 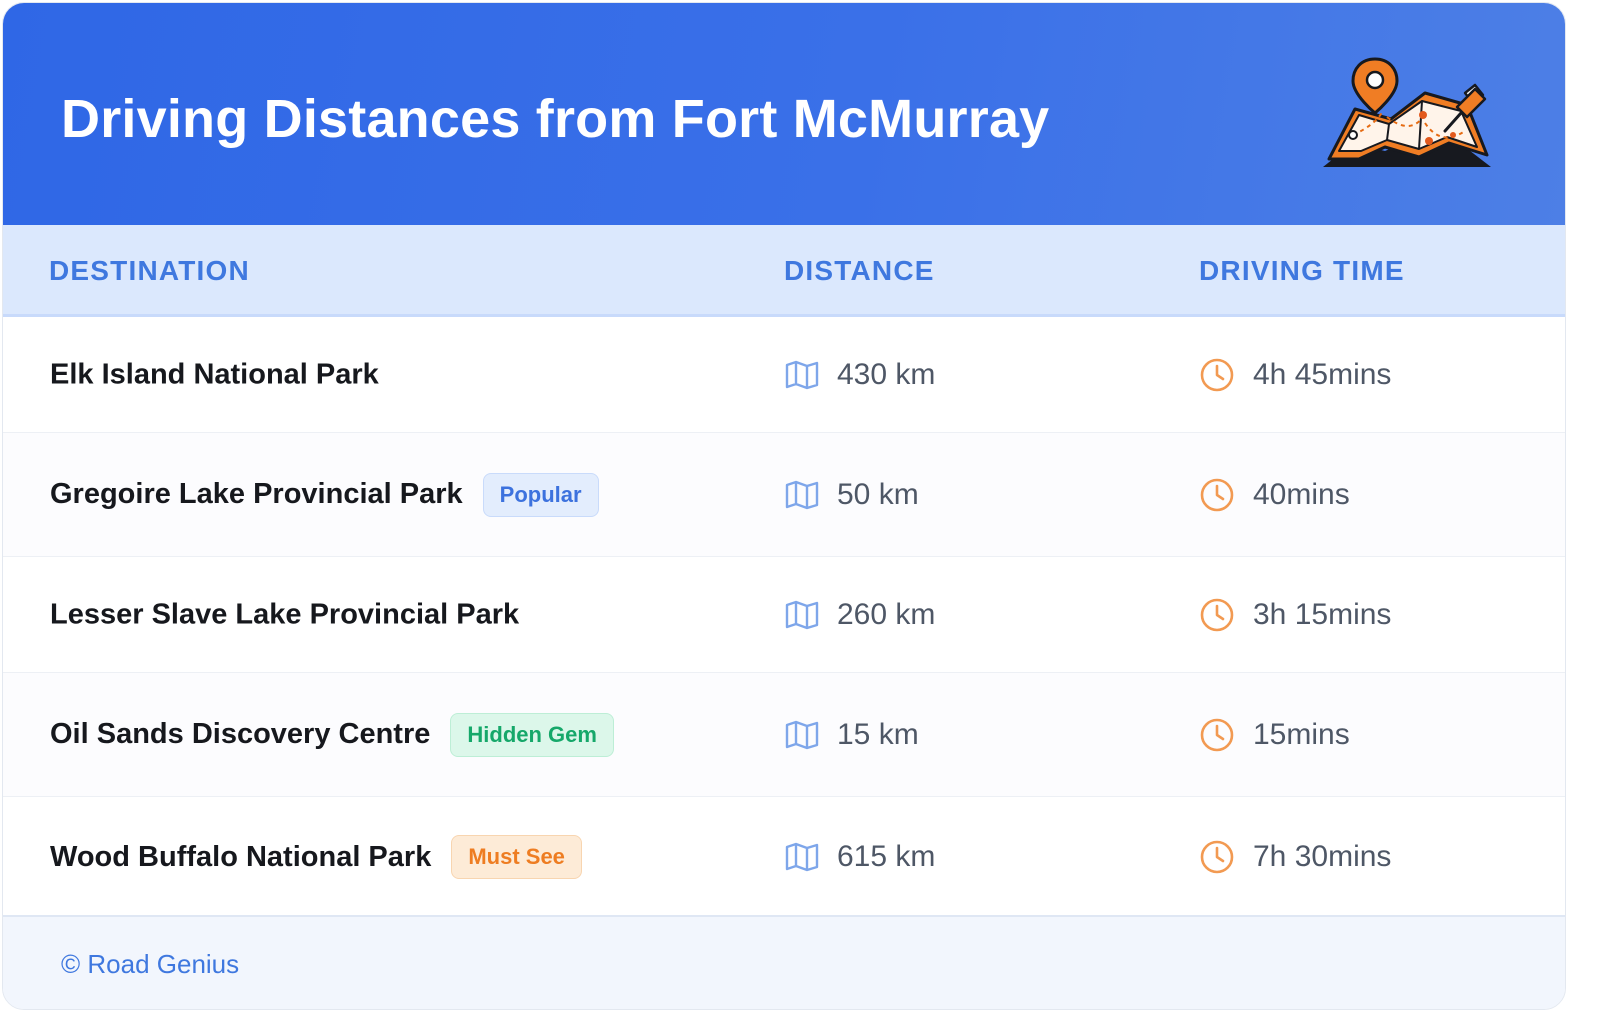 What do you see at coordinates (878, 494) in the screenshot?
I see `distance-value: 50 km` at bounding box center [878, 494].